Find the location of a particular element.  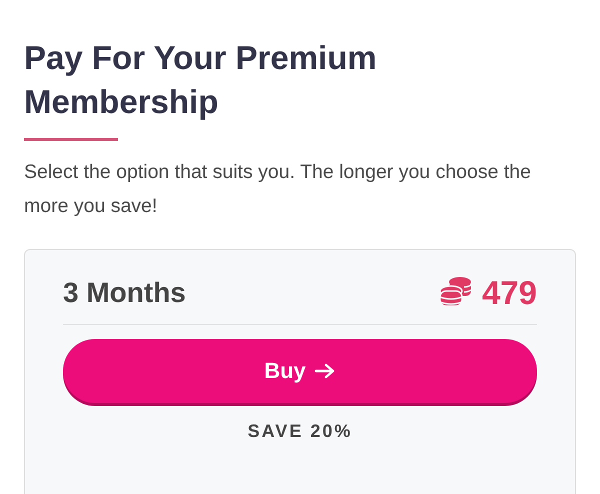

plan-duration: 3 Months is located at coordinates (124, 293).